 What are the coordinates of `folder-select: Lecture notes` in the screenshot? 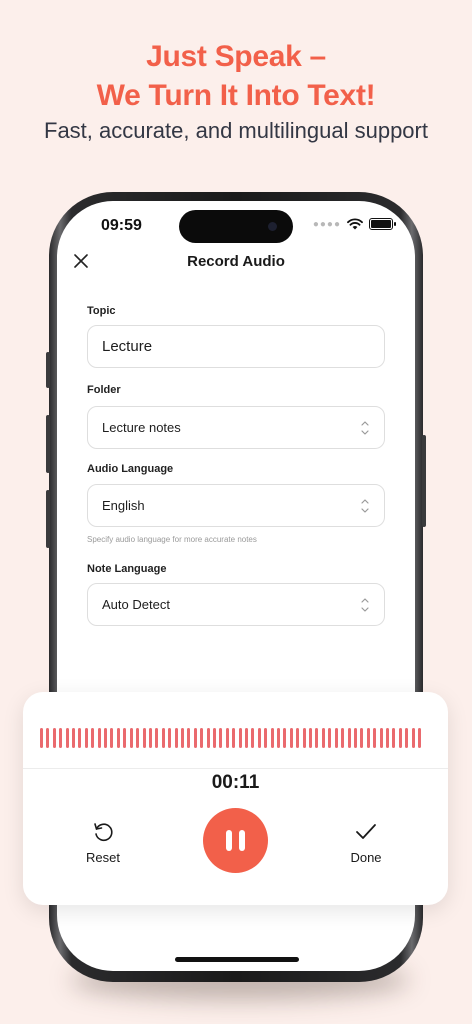 It's located at (236, 427).